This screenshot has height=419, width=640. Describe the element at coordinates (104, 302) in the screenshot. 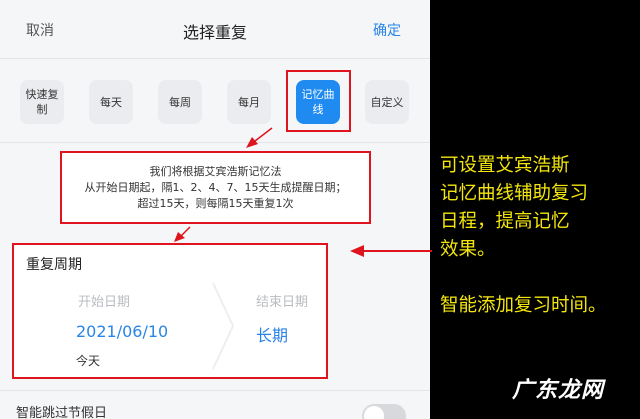

I see `start-date-label: 开始日期` at that location.